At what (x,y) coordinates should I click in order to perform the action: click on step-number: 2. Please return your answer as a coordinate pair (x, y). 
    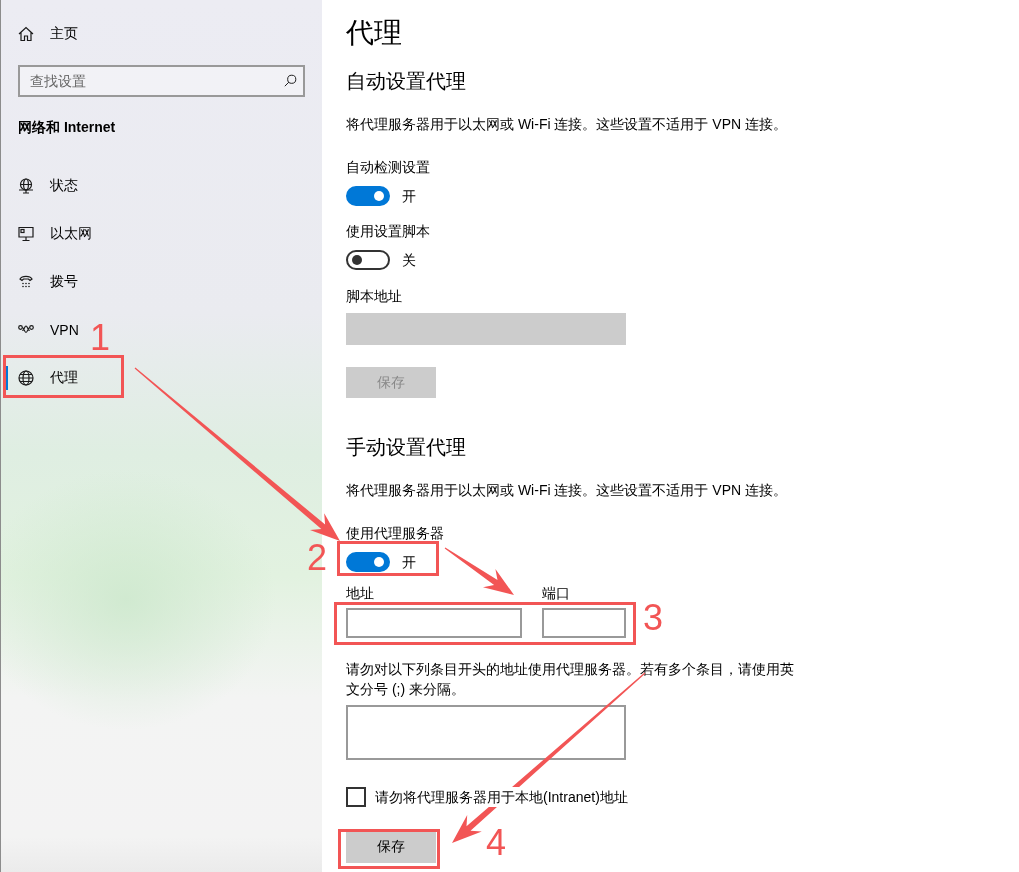
    Looking at the image, I should click on (317, 558).